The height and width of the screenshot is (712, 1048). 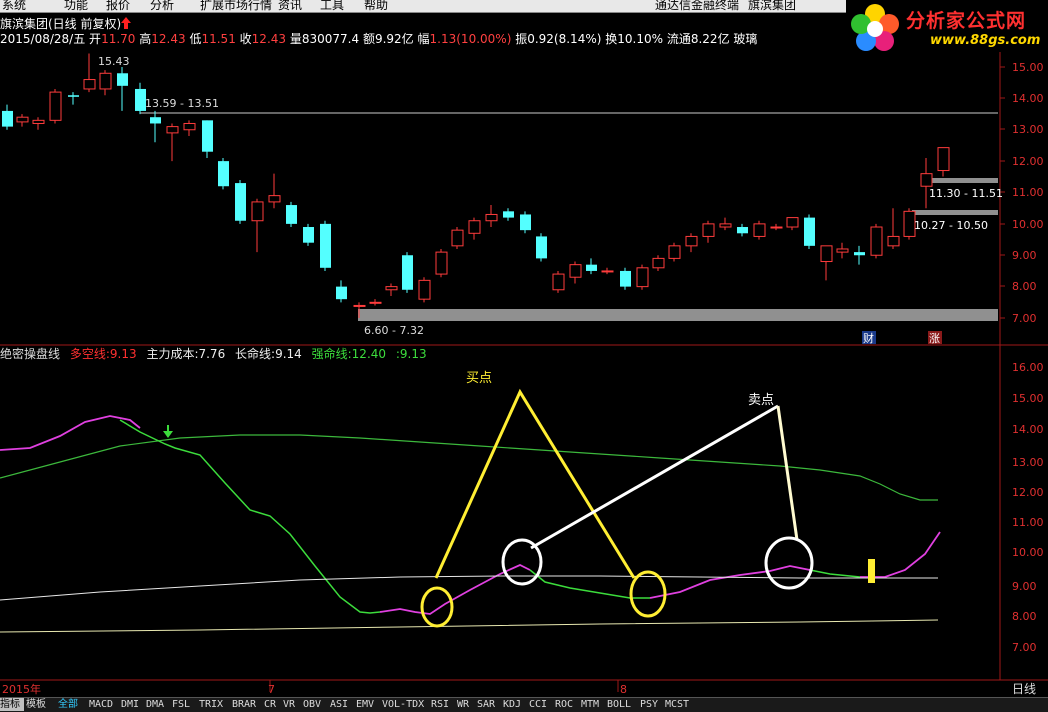 I want to click on indicator-value-1: 9.13, so click(x=123, y=354).